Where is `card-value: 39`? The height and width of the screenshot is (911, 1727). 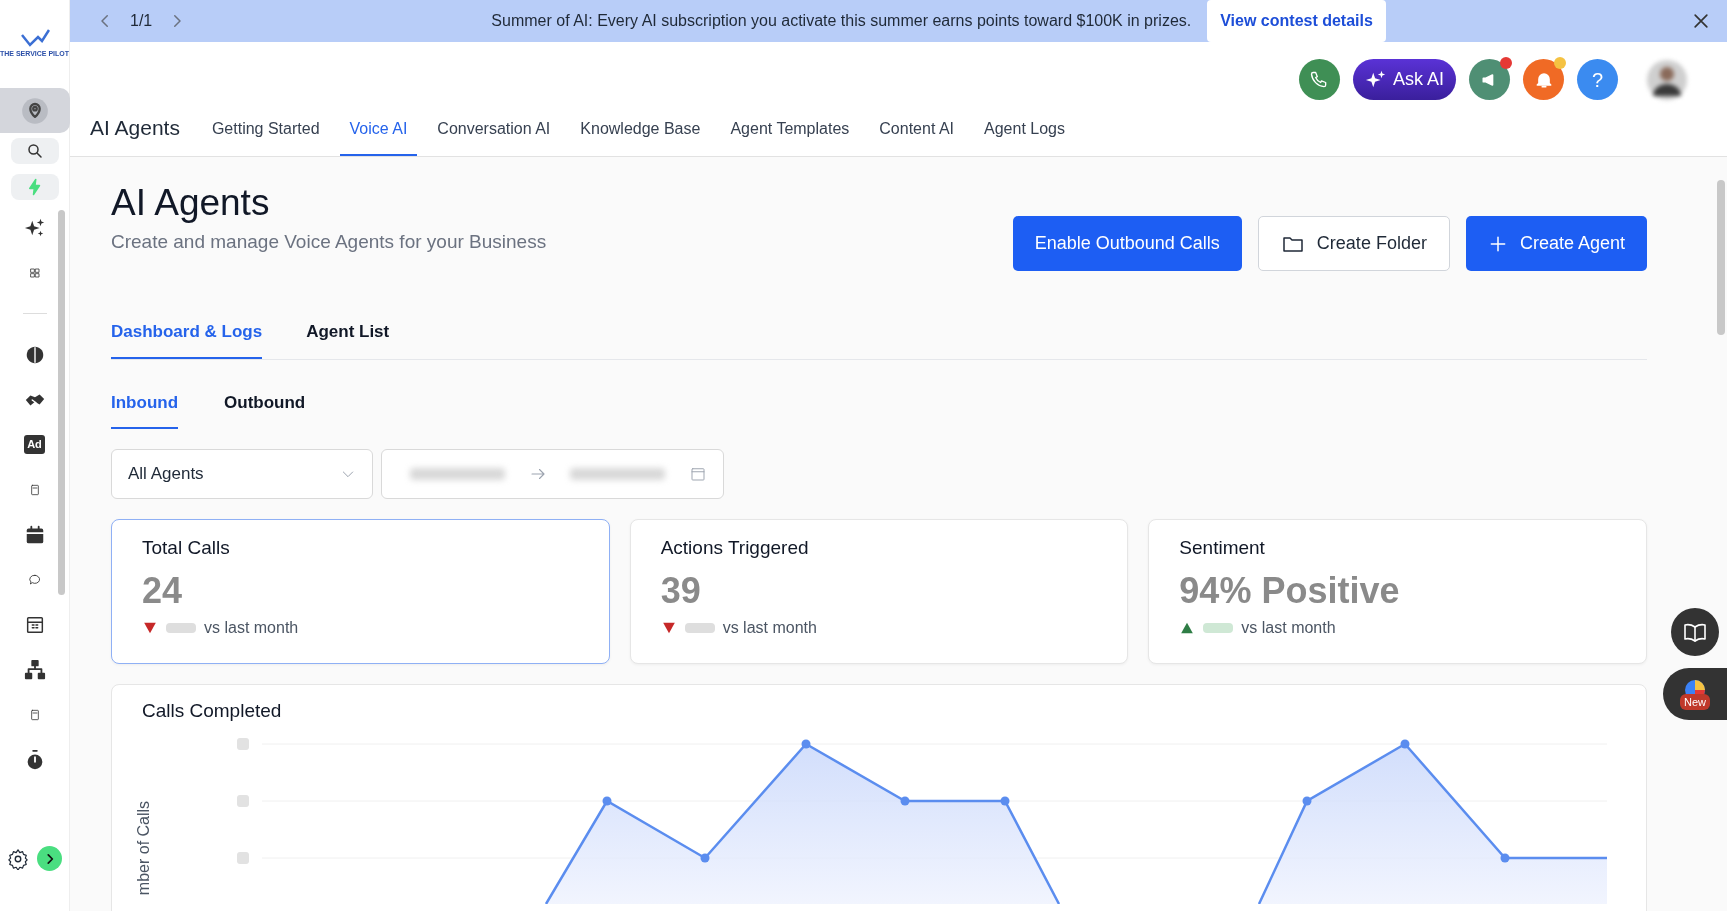 card-value: 39 is located at coordinates (681, 590).